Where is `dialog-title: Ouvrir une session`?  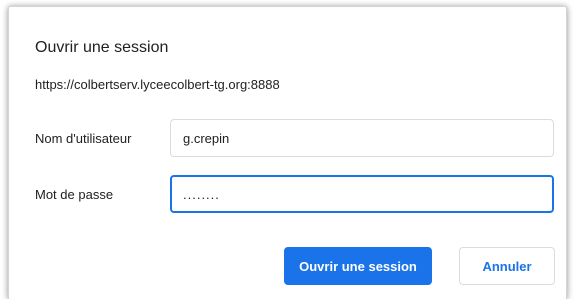 dialog-title: Ouvrir une session is located at coordinates (102, 47).